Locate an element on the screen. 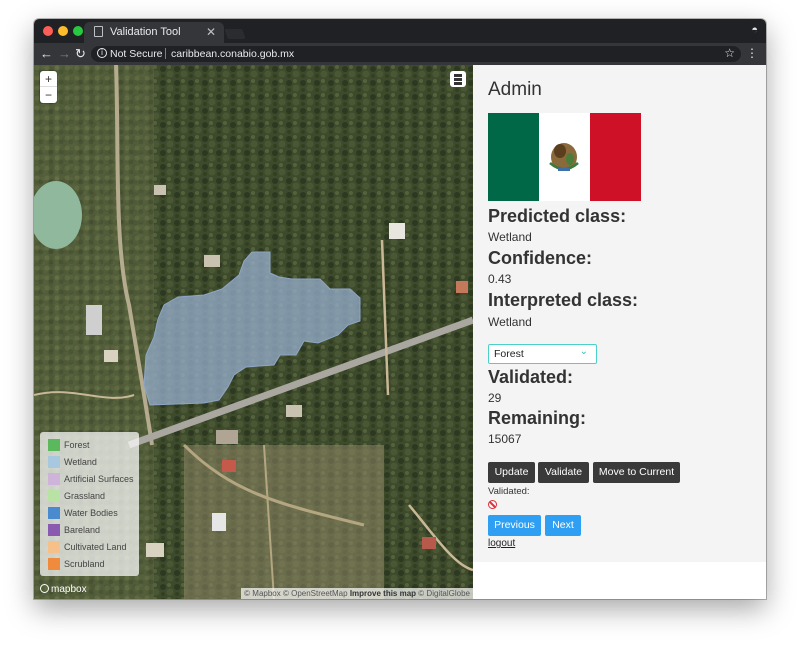 This screenshot has width=800, height=648. browser-menu-icon: ⋮ is located at coordinates (752, 53).